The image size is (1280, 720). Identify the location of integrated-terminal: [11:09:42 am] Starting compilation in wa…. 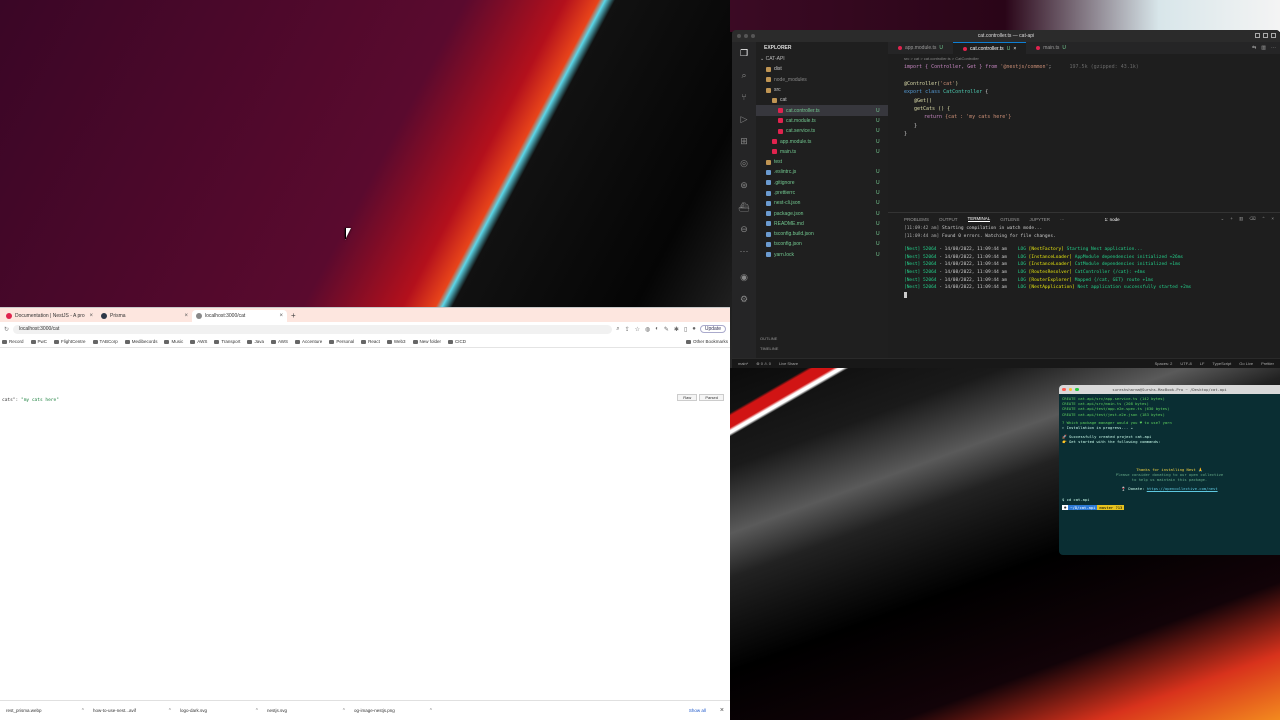
(1084, 263).